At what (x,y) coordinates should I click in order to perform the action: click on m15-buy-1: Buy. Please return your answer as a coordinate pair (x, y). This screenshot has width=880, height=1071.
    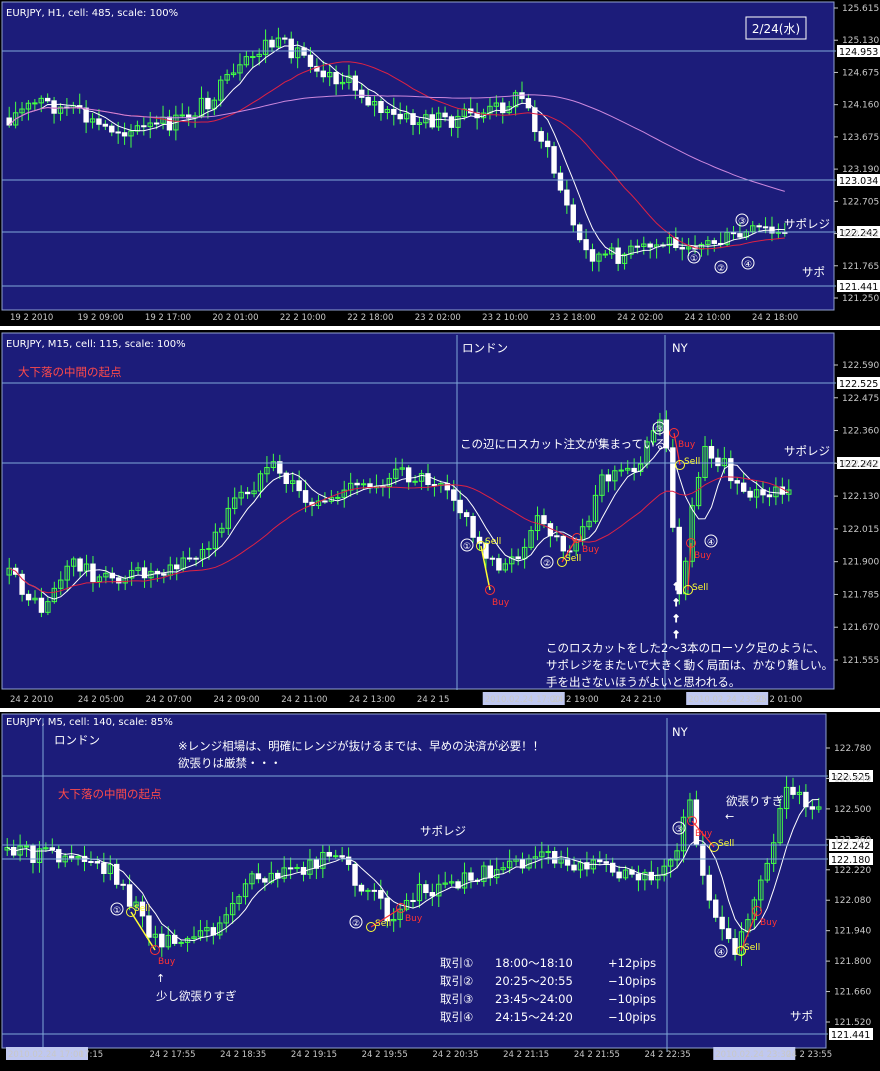
    Looking at the image, I should click on (501, 603).